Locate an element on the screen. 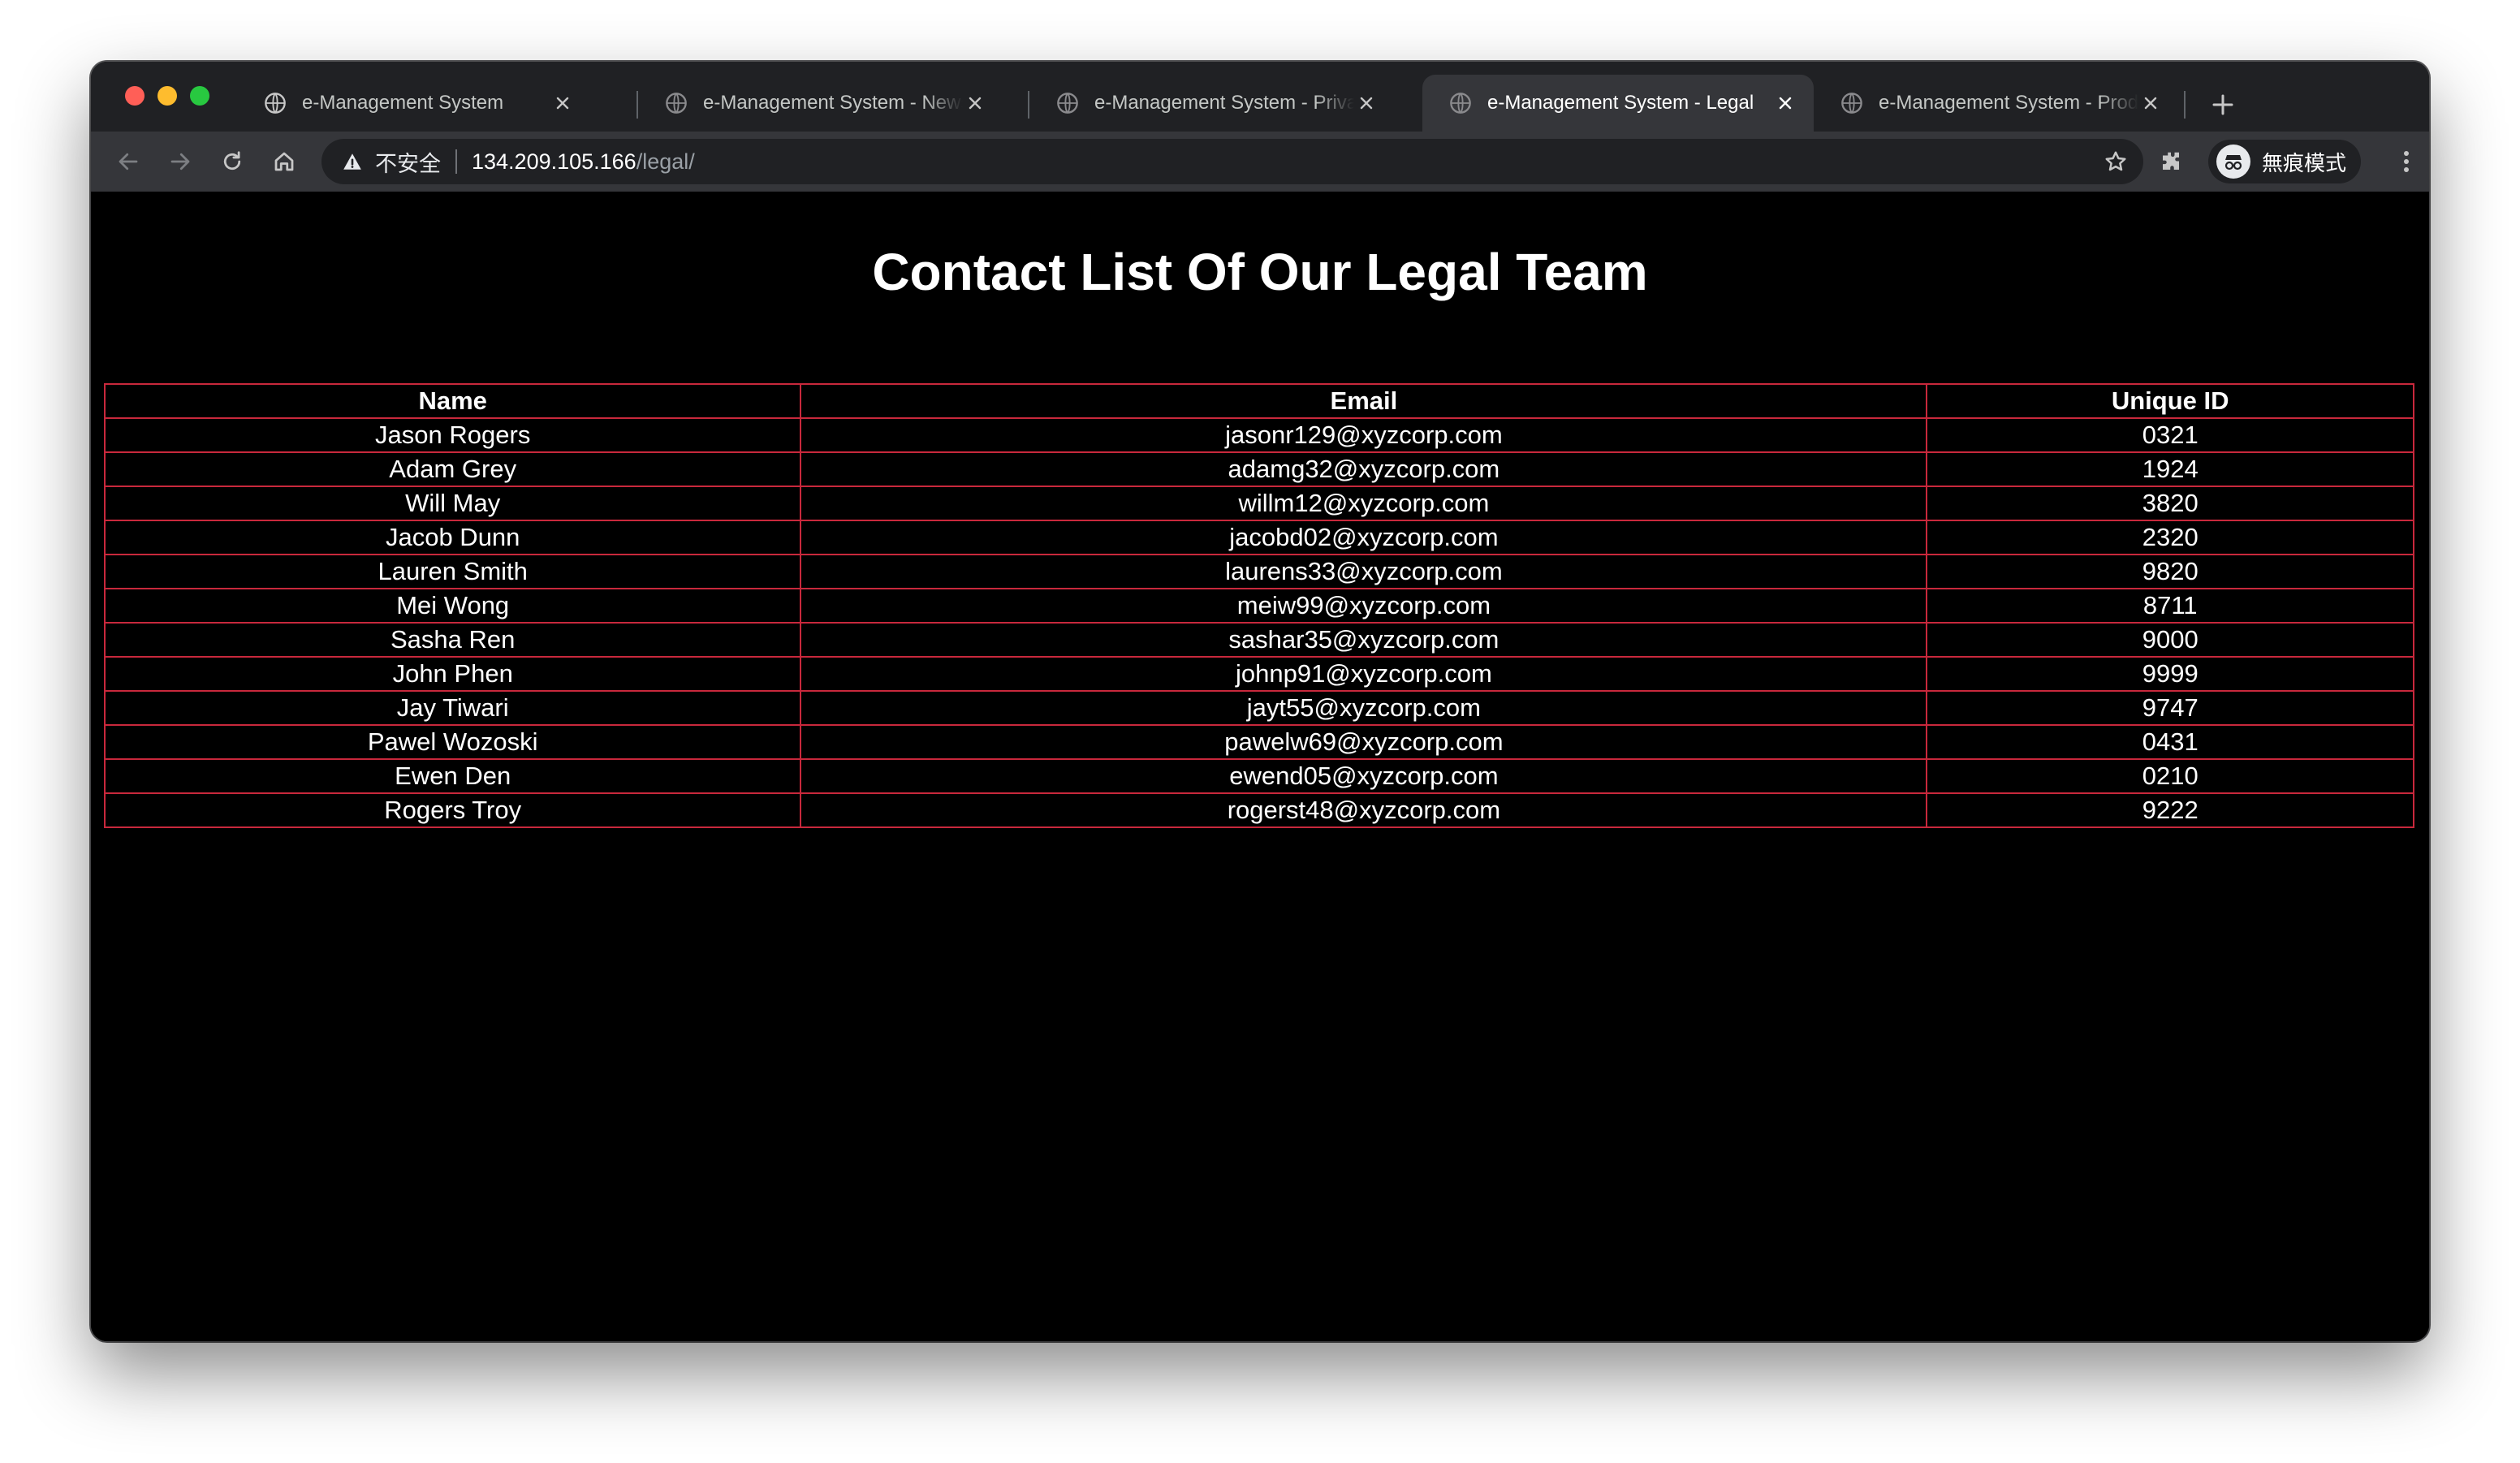  tab-home: e-Management System is located at coordinates (414, 104).